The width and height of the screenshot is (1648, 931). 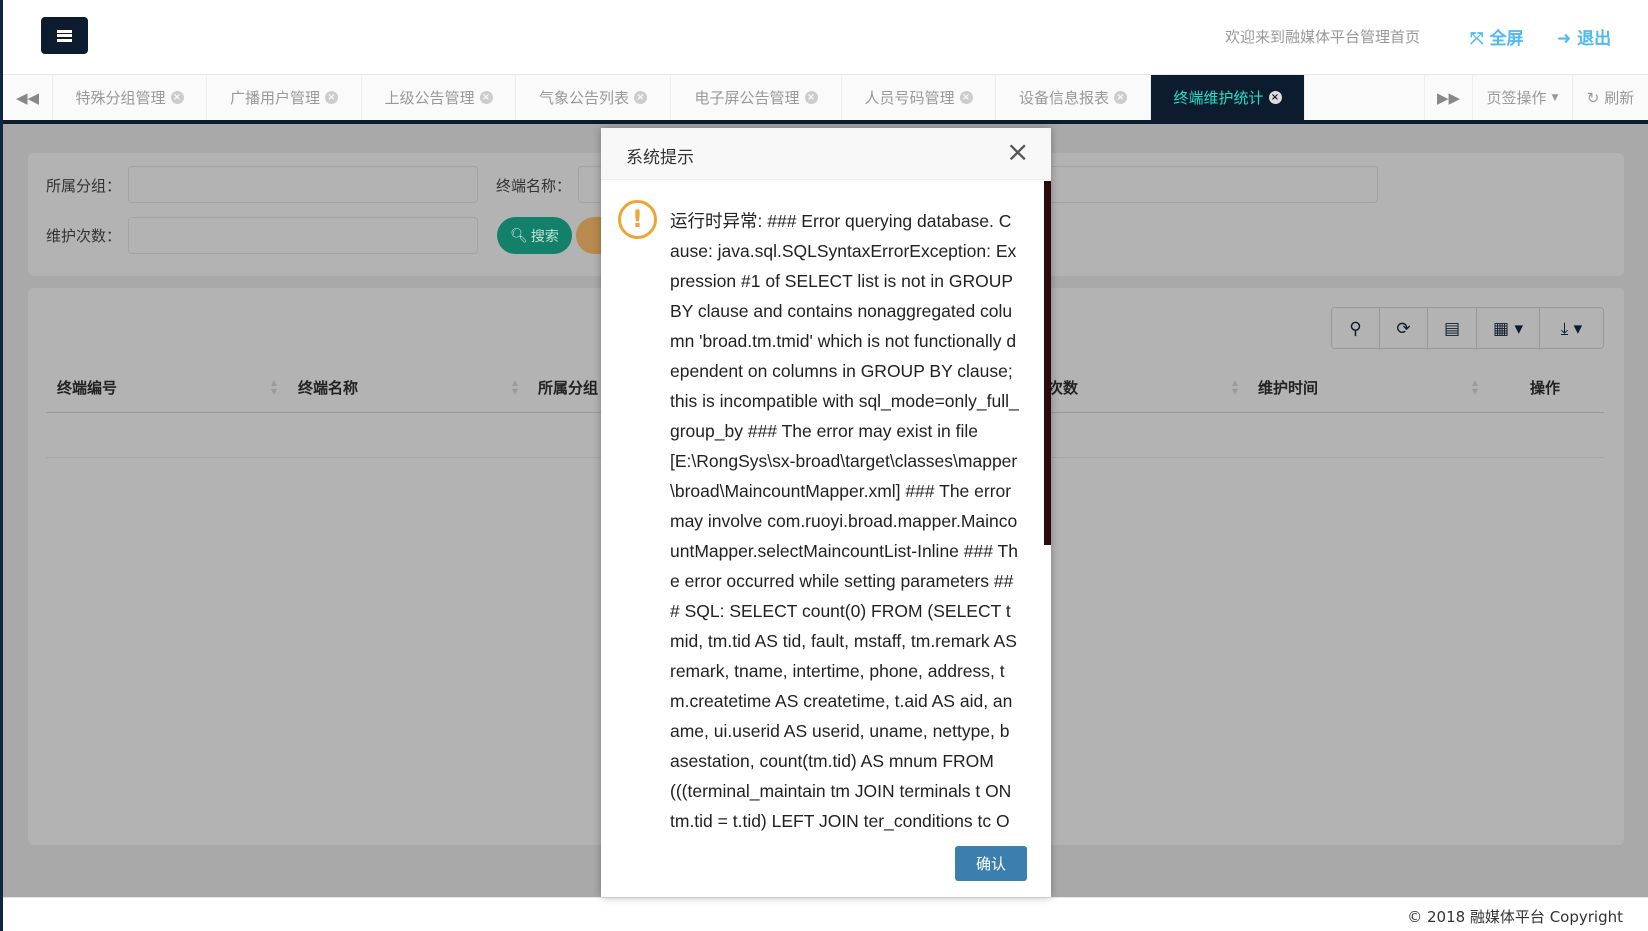 What do you see at coordinates (1480, 39) in the screenshot?
I see `expand-icon: ⤧` at bounding box center [1480, 39].